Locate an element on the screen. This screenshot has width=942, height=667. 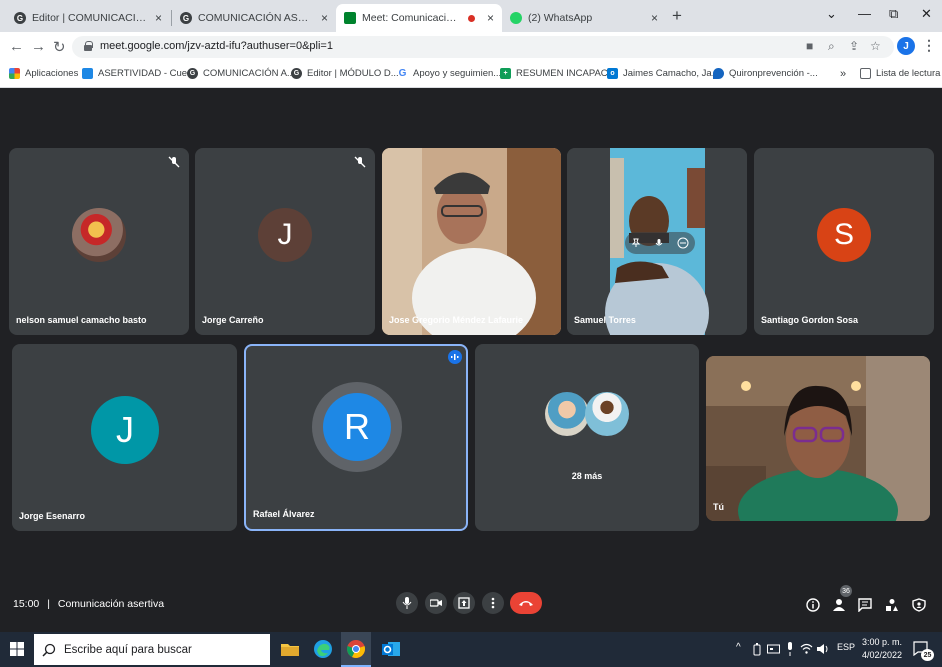
tab-comunicacion: G COMUNICACIÓN ASERTIVA por | × is located at coordinates (254, 18).